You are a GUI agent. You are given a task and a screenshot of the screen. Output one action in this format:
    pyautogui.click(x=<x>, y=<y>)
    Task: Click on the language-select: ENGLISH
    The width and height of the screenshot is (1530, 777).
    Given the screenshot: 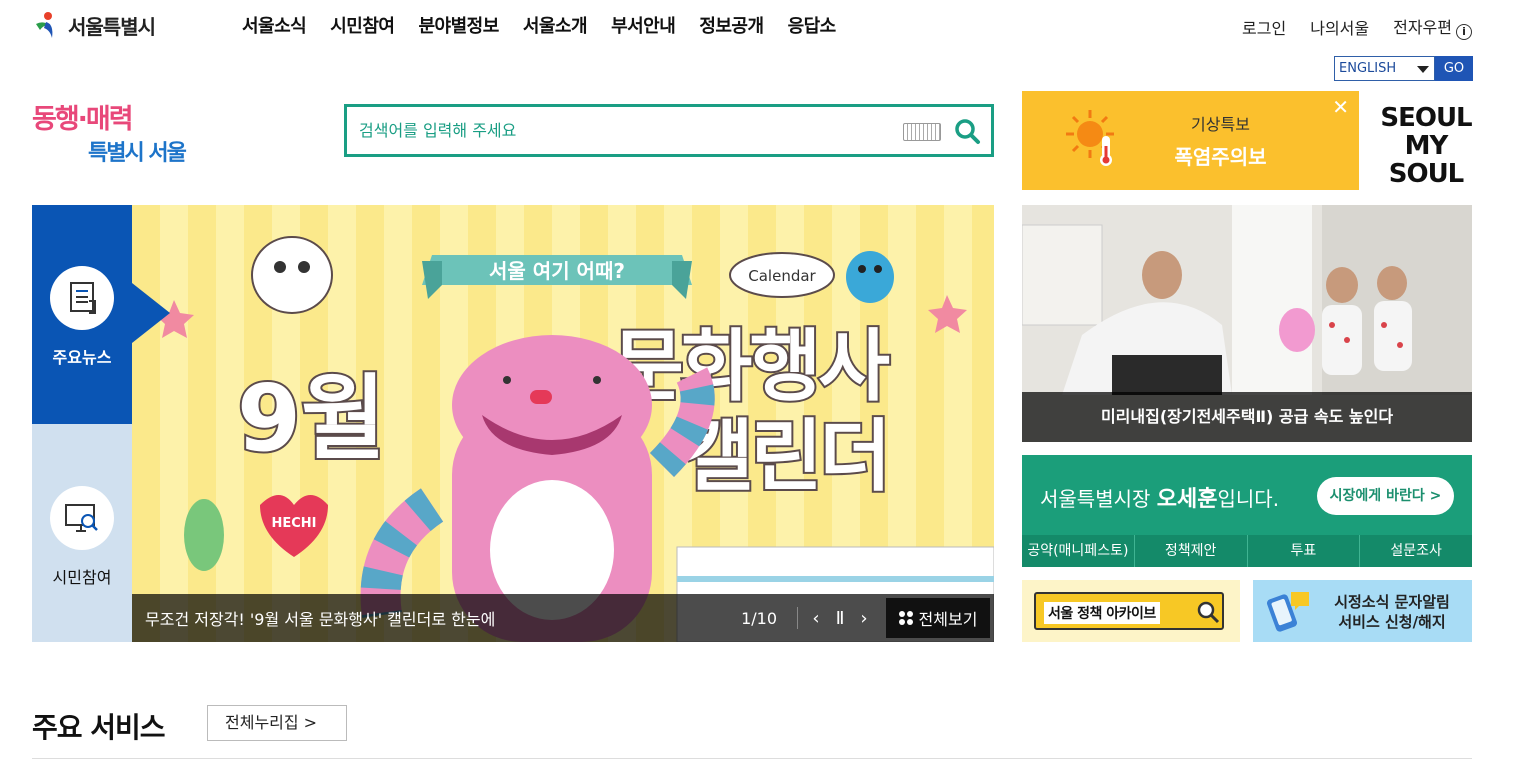 What is the action you would take?
    pyautogui.click(x=1384, y=68)
    